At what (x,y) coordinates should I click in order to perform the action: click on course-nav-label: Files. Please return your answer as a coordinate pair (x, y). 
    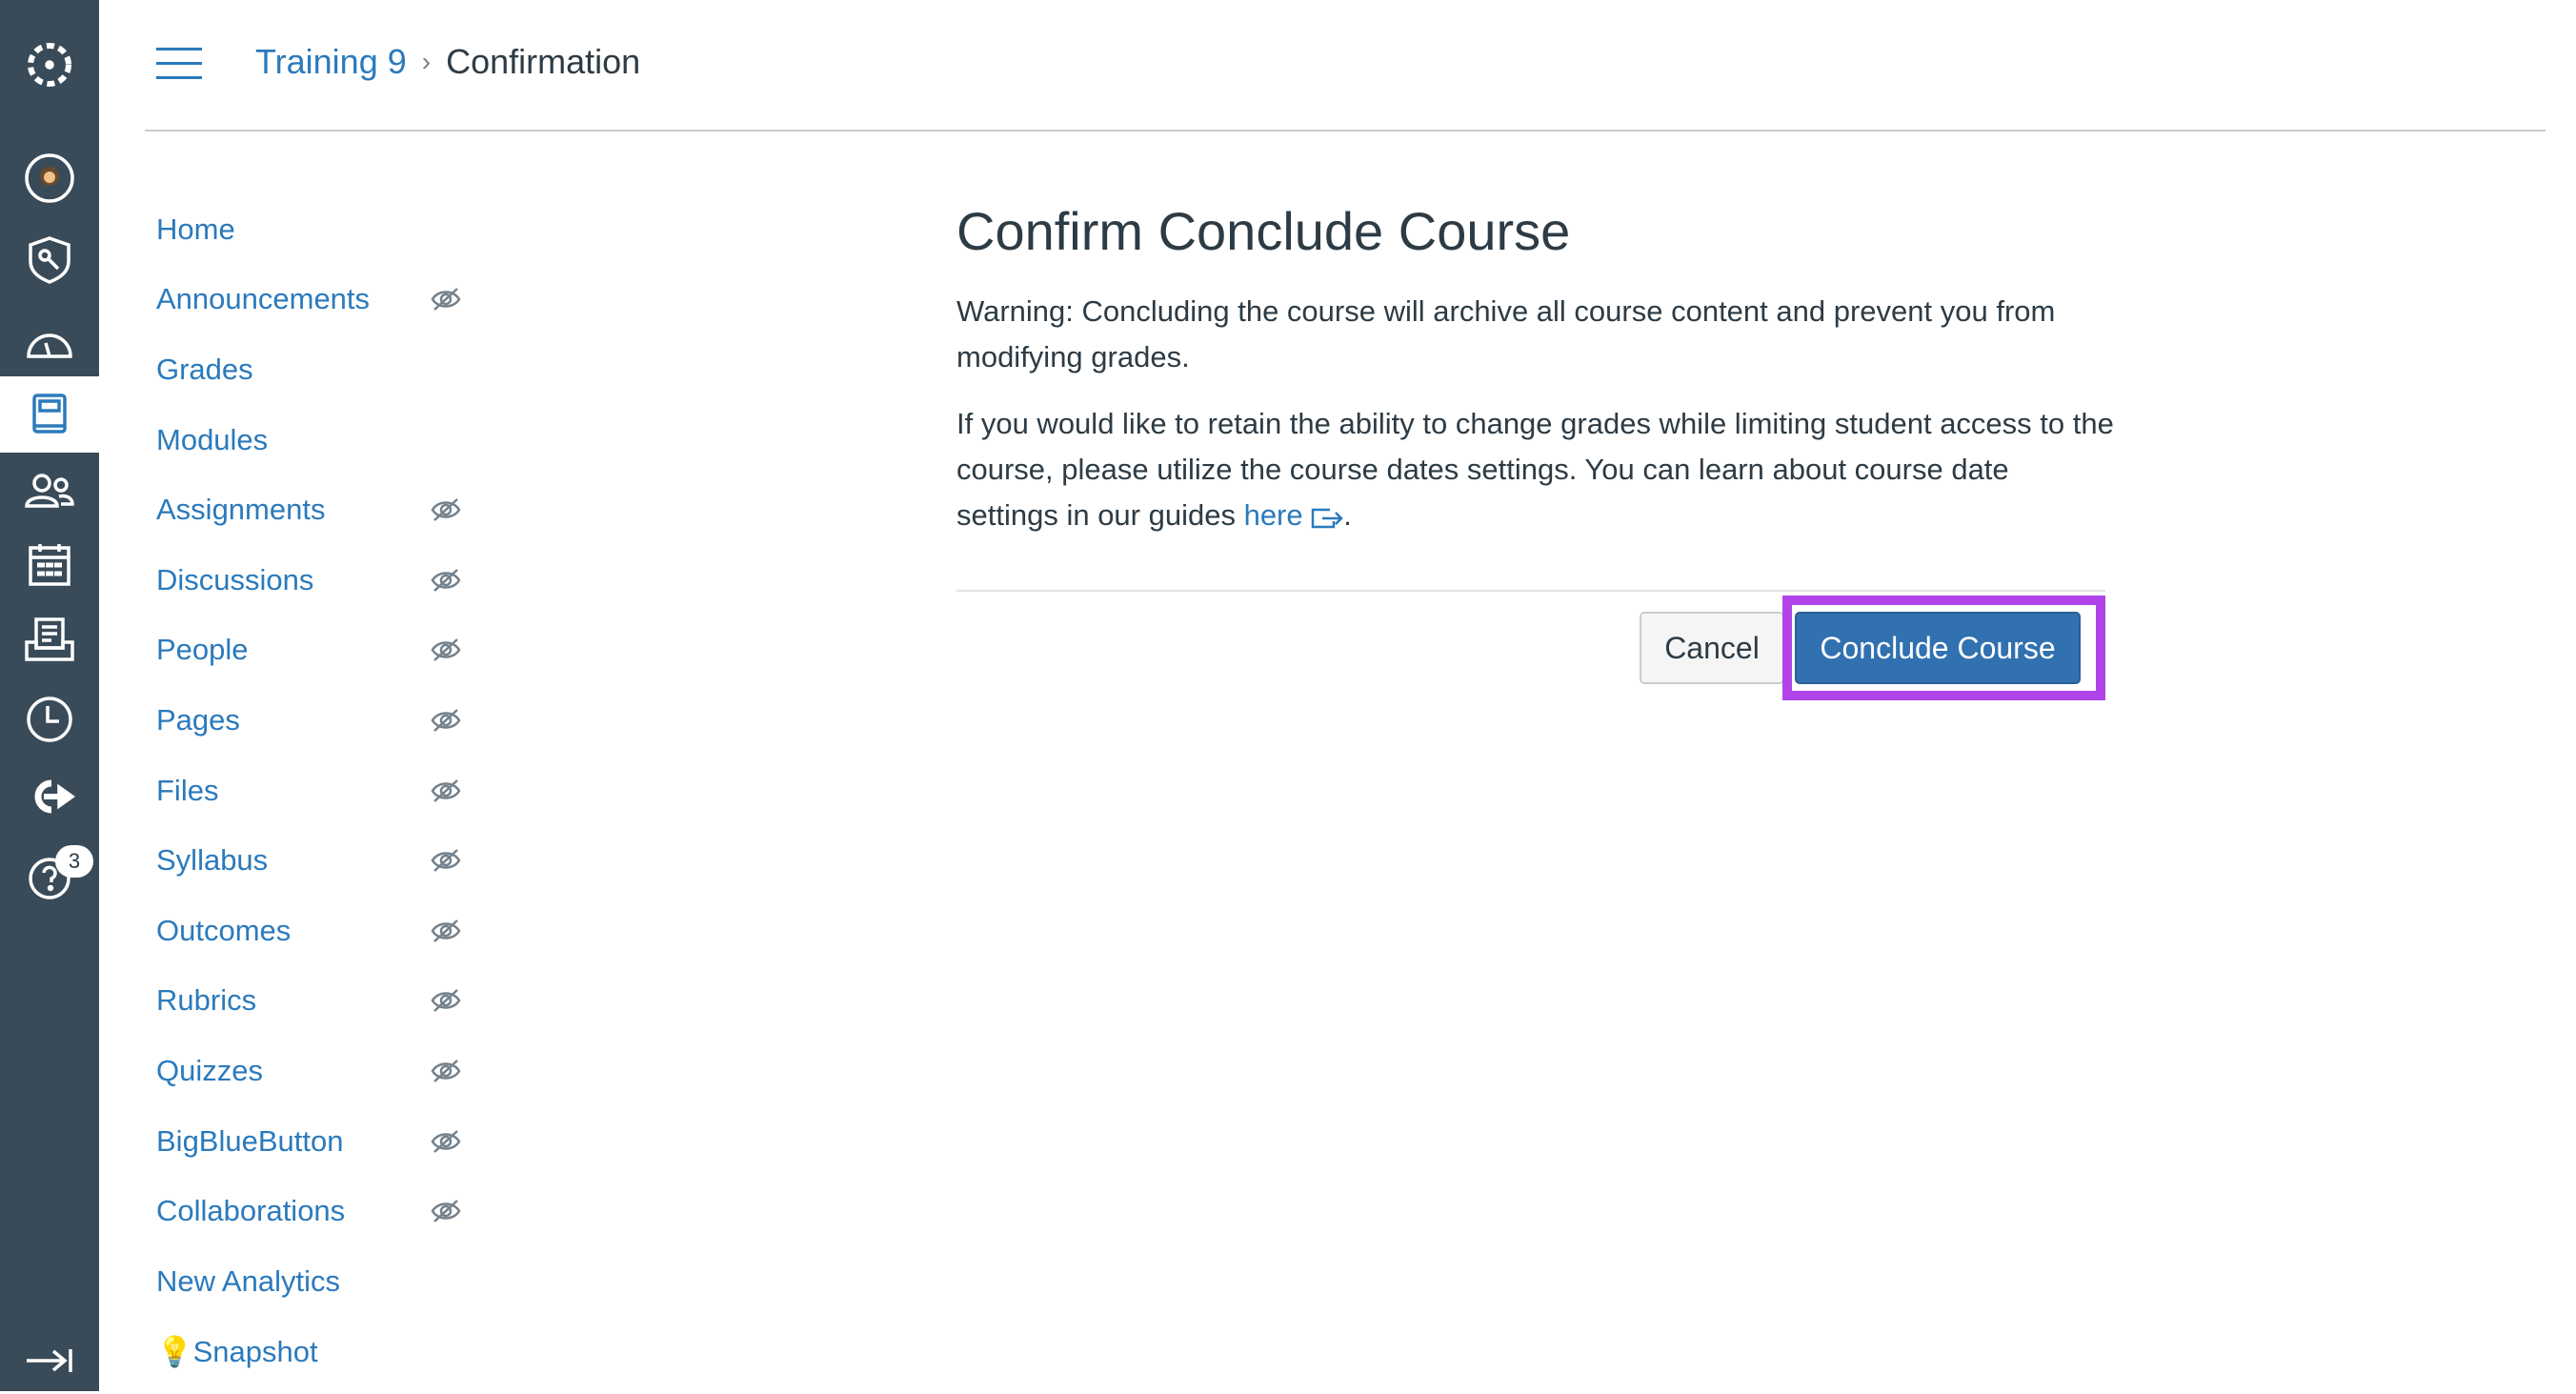
    Looking at the image, I should click on (187, 790).